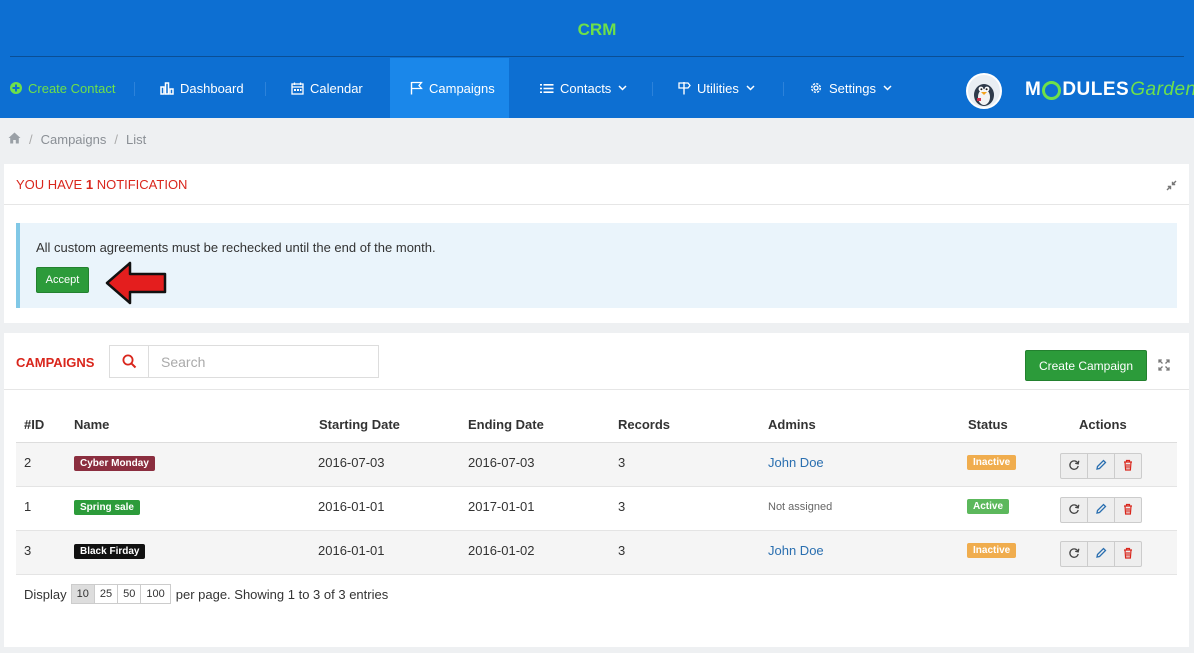 The image size is (1194, 653). I want to click on breadcrumb: / Campaigns / List, so click(77, 139).